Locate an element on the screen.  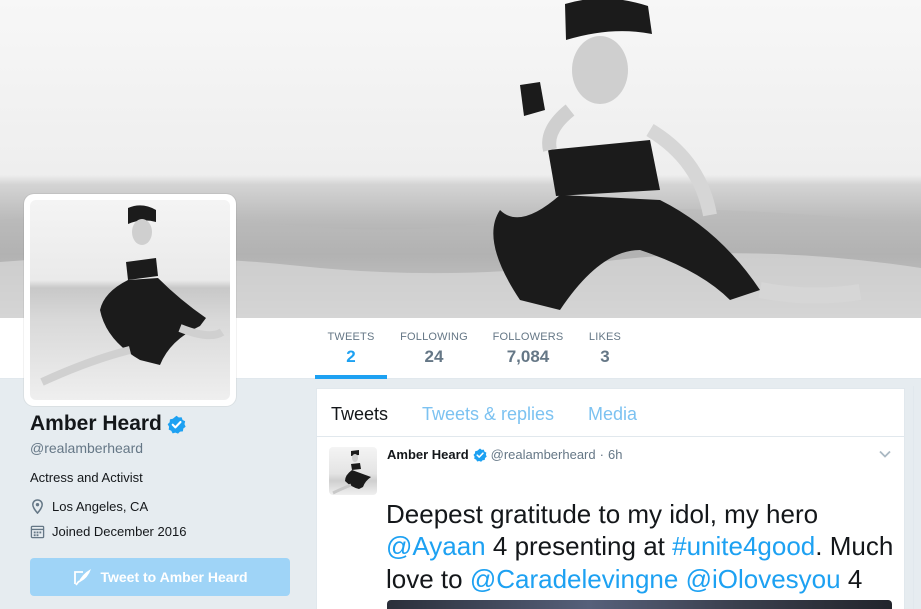
tweet-avatar is located at coordinates (353, 471).